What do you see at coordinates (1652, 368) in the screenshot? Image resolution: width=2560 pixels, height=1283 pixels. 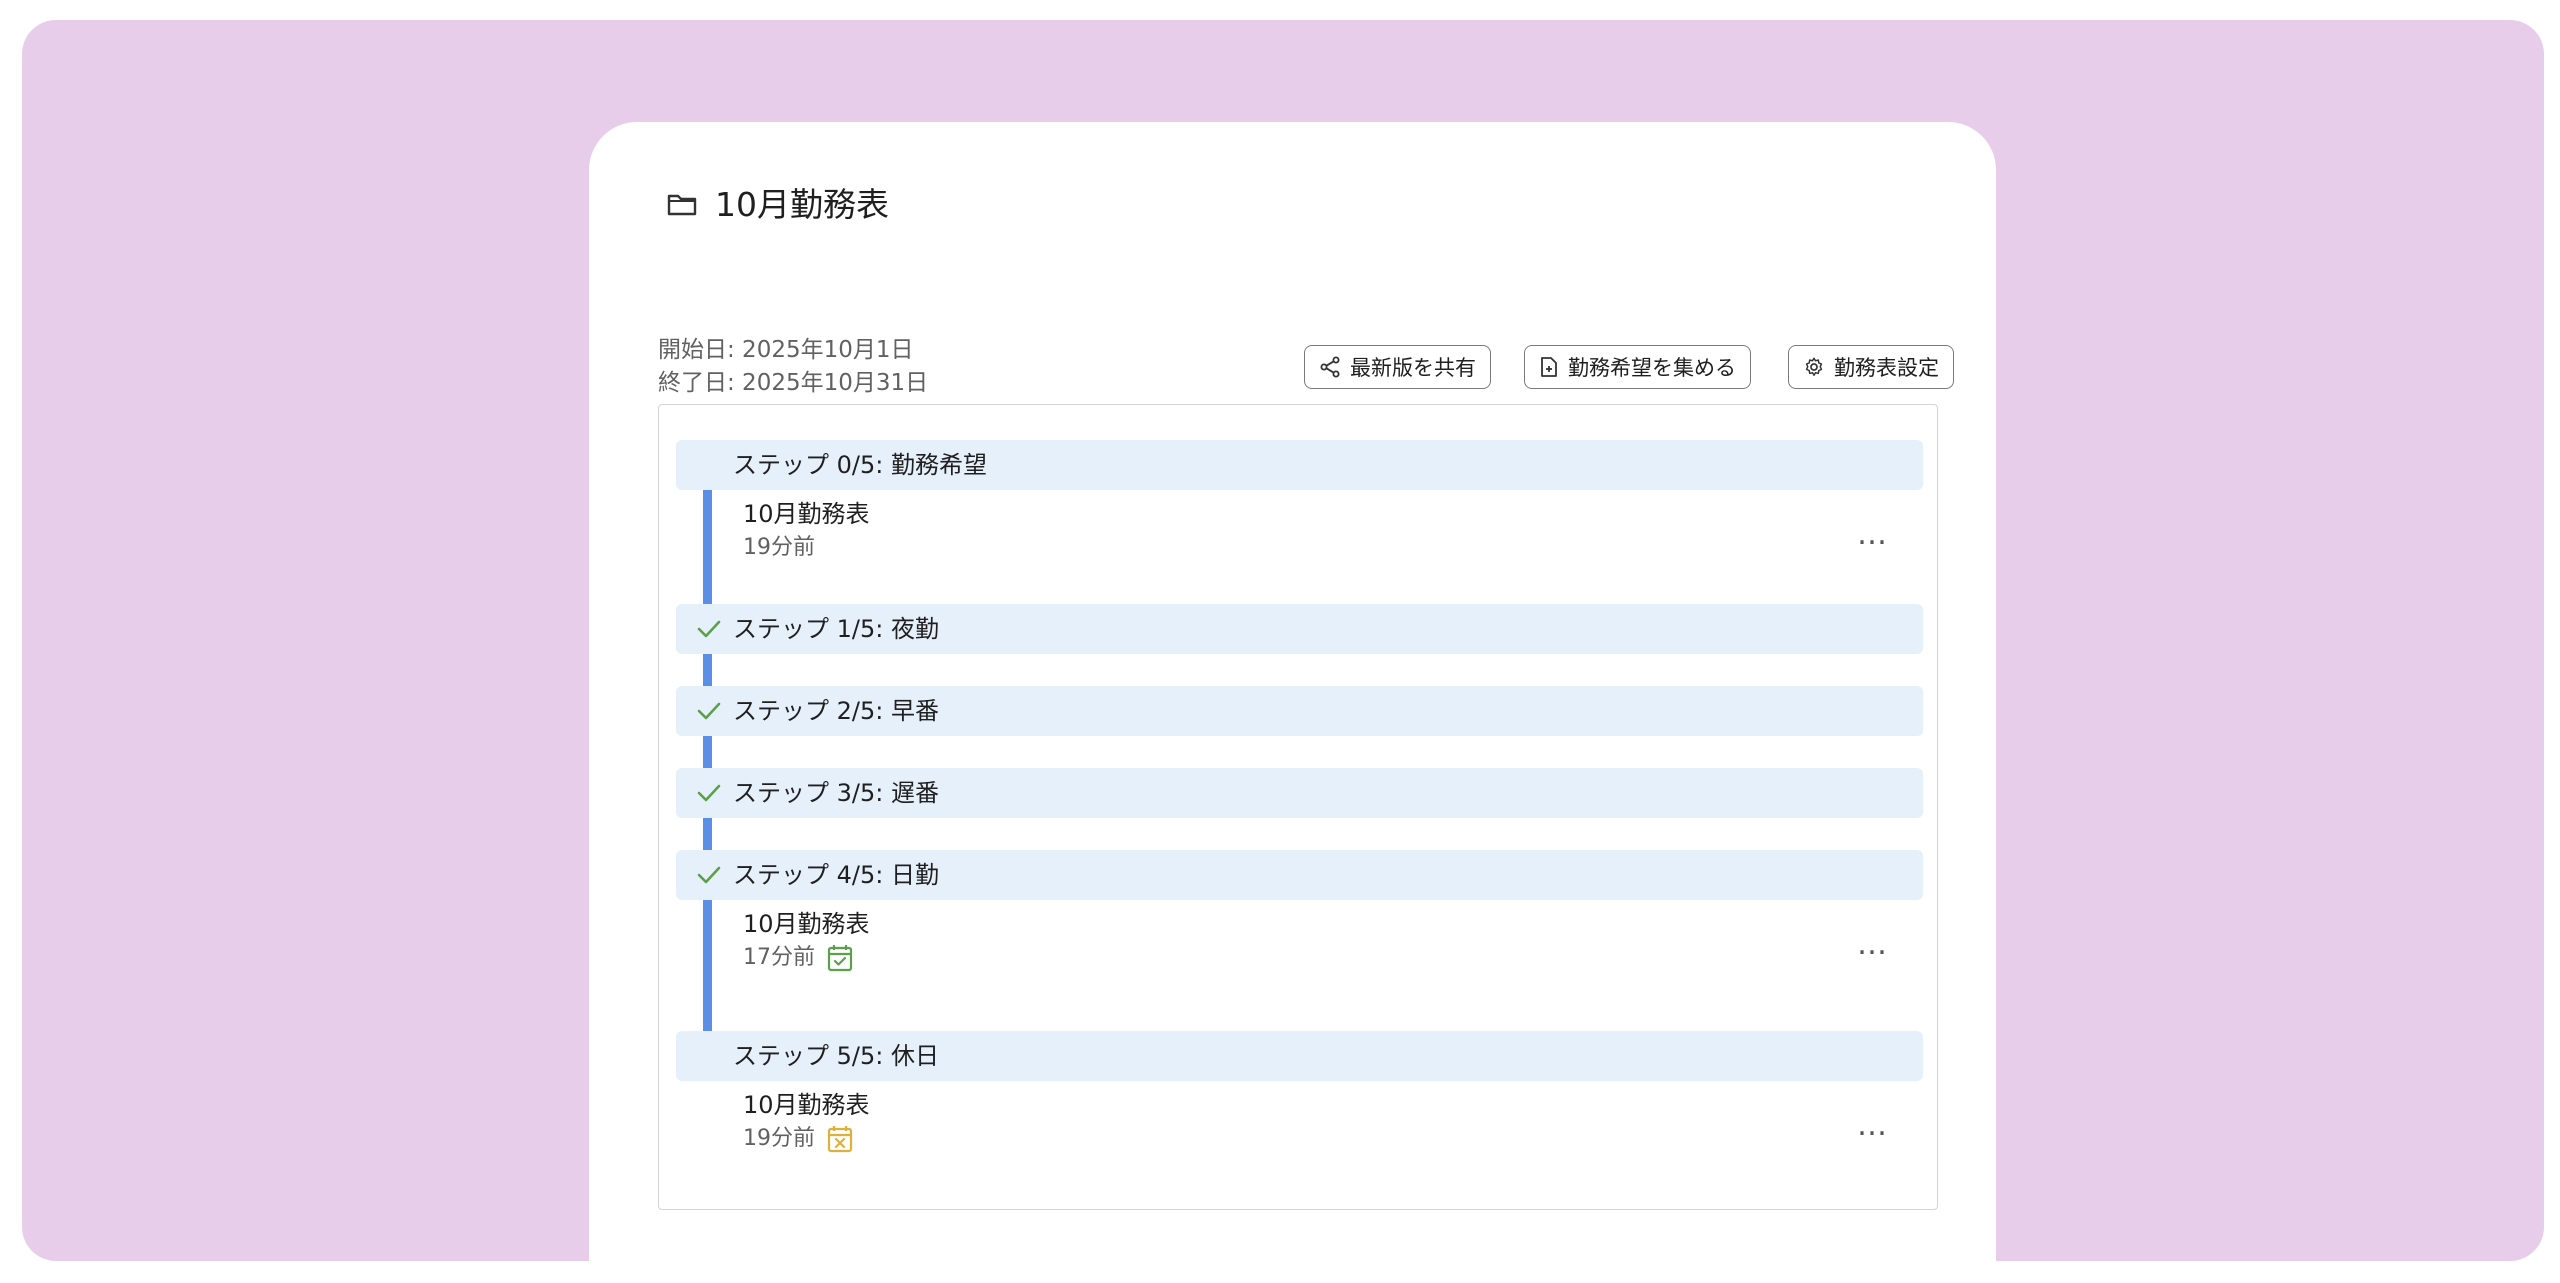 I see `collect-requests-label: 勤務希望を集める` at bounding box center [1652, 368].